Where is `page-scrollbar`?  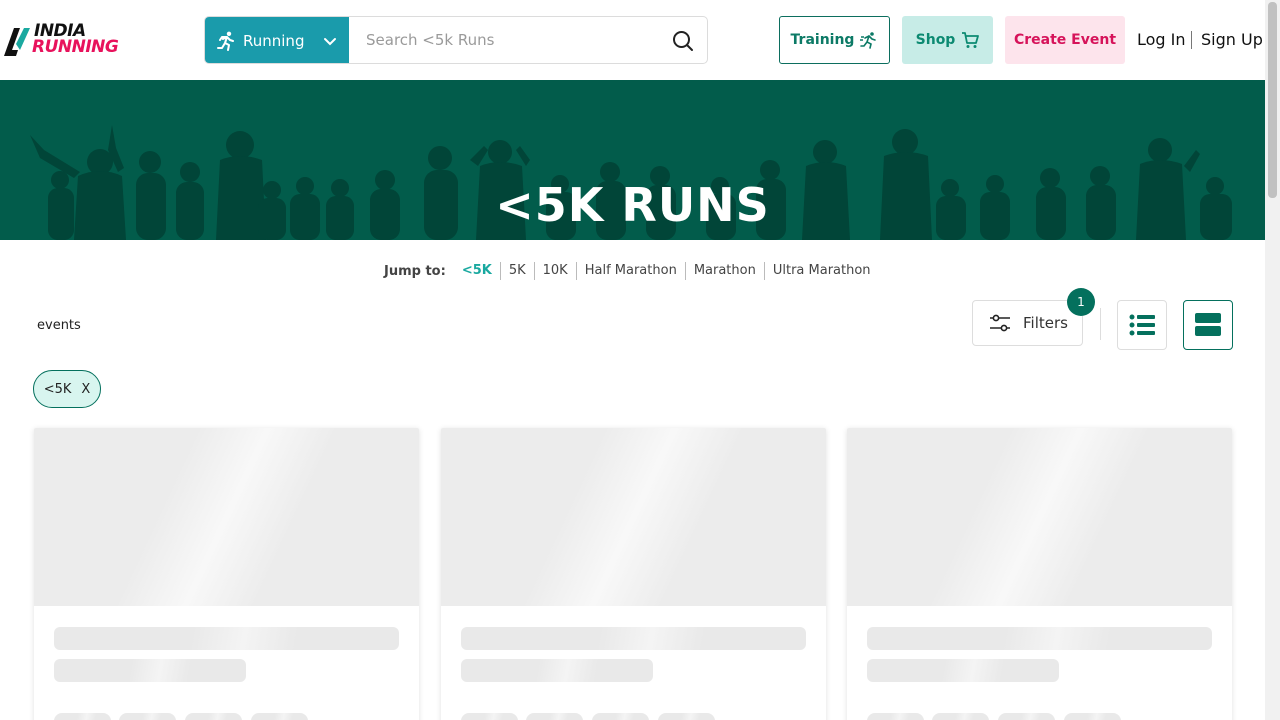
page-scrollbar is located at coordinates (1272, 360).